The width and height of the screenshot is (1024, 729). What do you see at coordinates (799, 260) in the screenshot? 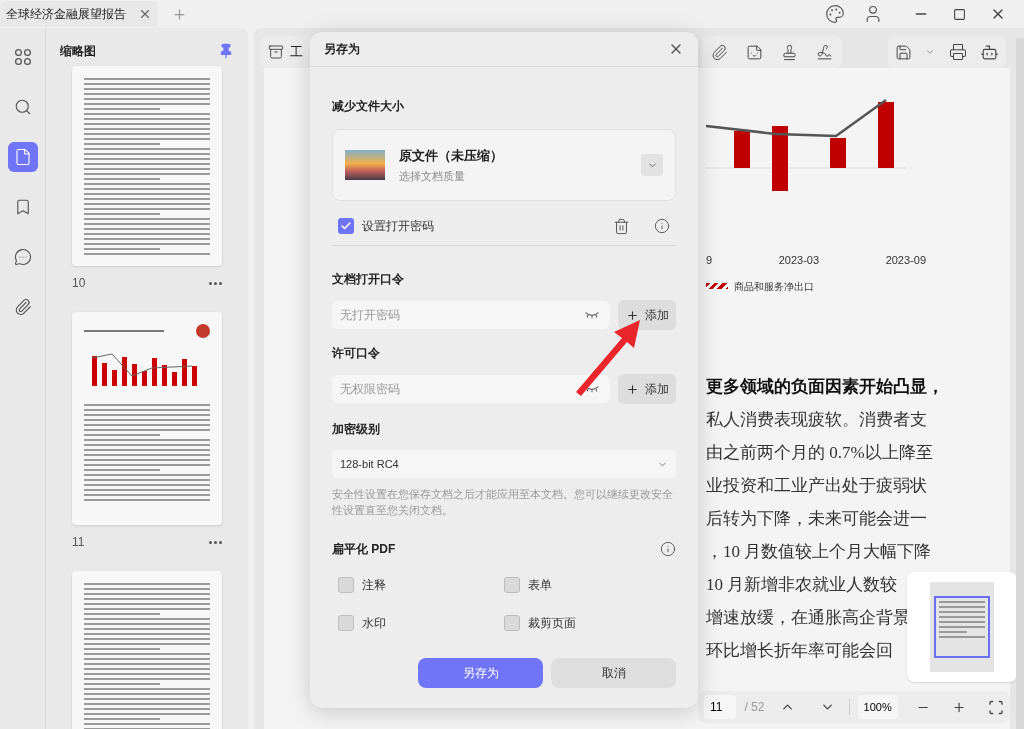
I see `axis-label: 2023-03` at bounding box center [799, 260].